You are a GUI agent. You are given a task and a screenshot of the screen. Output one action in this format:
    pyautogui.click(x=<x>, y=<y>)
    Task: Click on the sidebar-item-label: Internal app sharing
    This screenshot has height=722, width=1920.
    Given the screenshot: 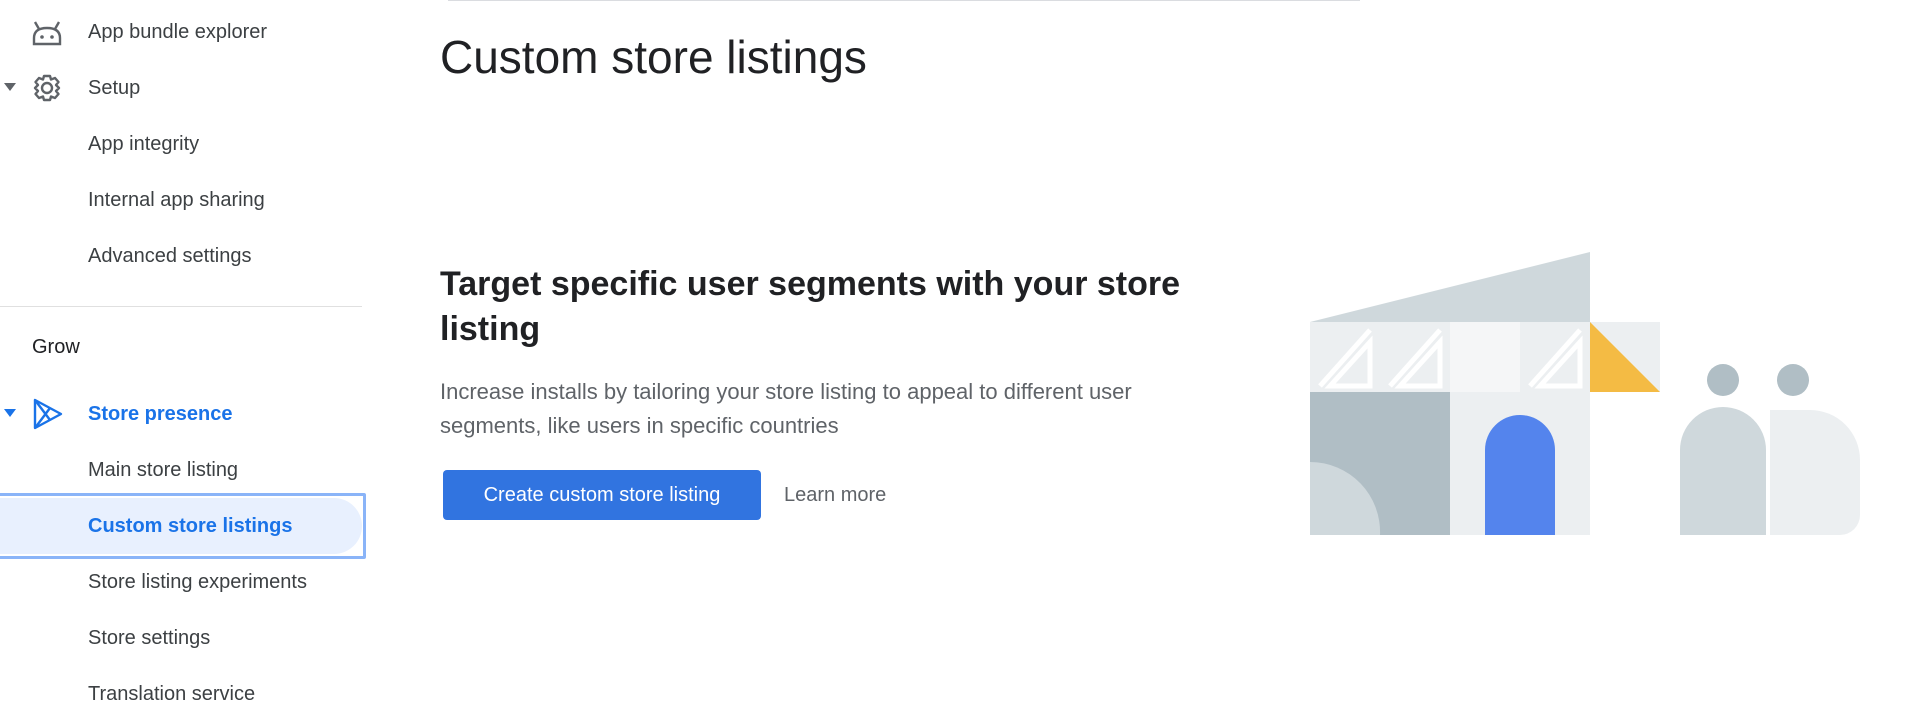 What is the action you would take?
    pyautogui.click(x=176, y=199)
    